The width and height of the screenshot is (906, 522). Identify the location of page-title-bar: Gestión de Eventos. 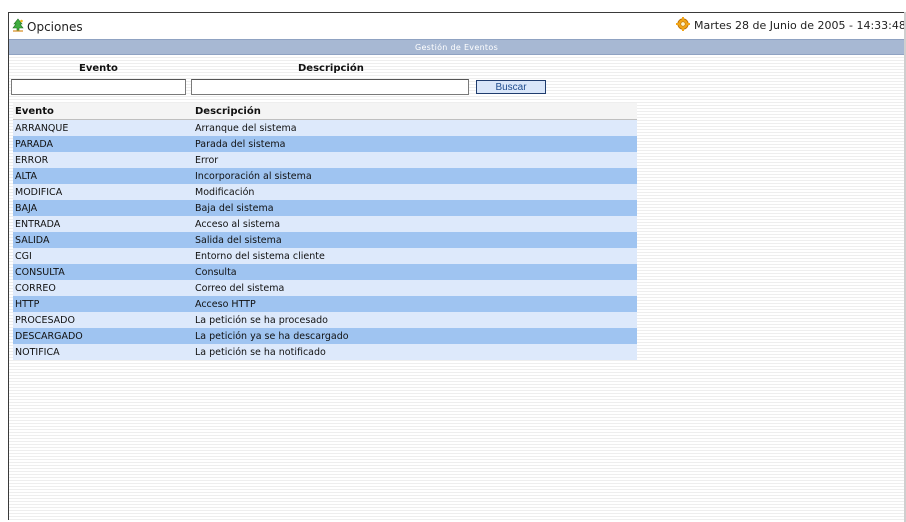
(456, 47).